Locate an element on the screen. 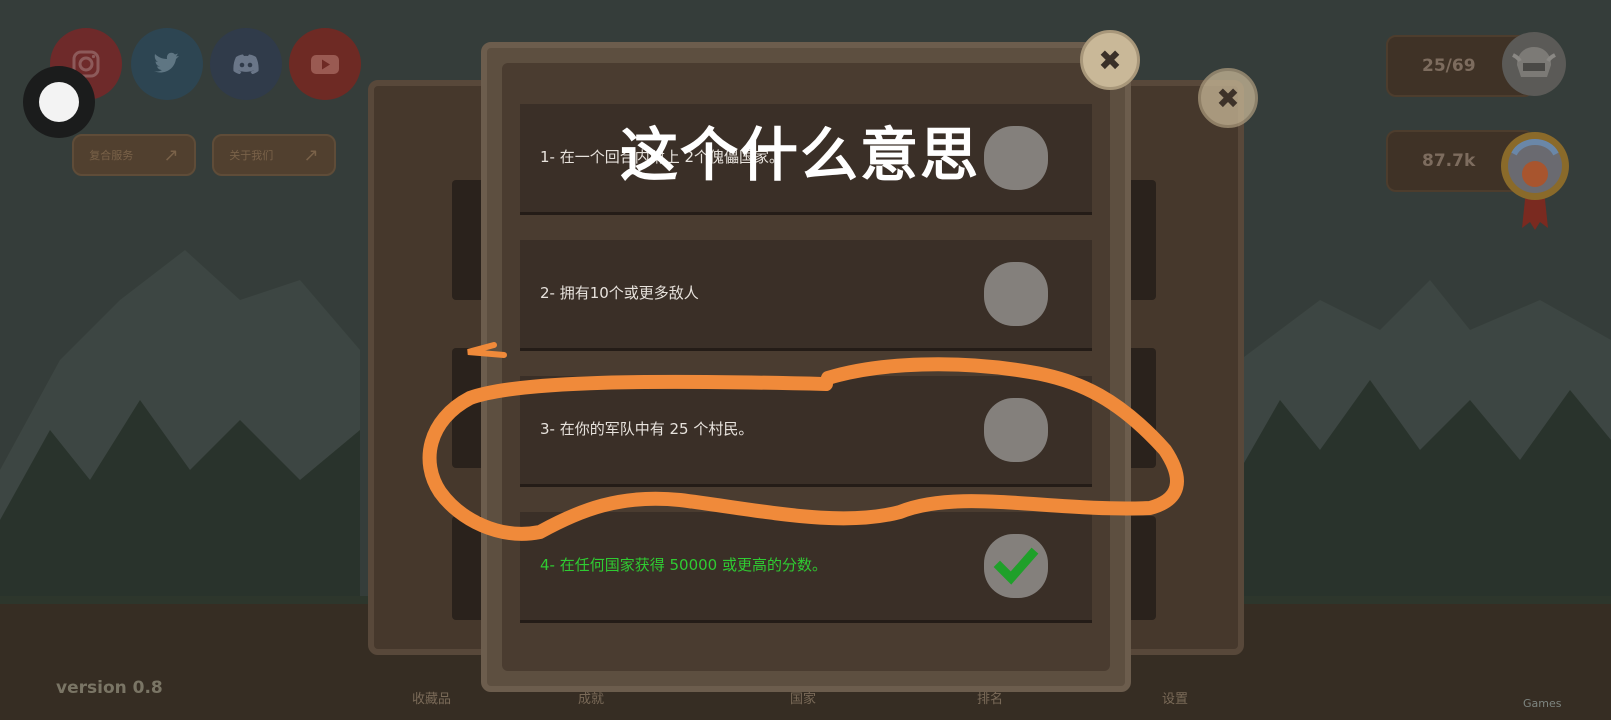 The height and width of the screenshot is (720, 1611). nav-ranking: 排名 is located at coordinates (990, 697).